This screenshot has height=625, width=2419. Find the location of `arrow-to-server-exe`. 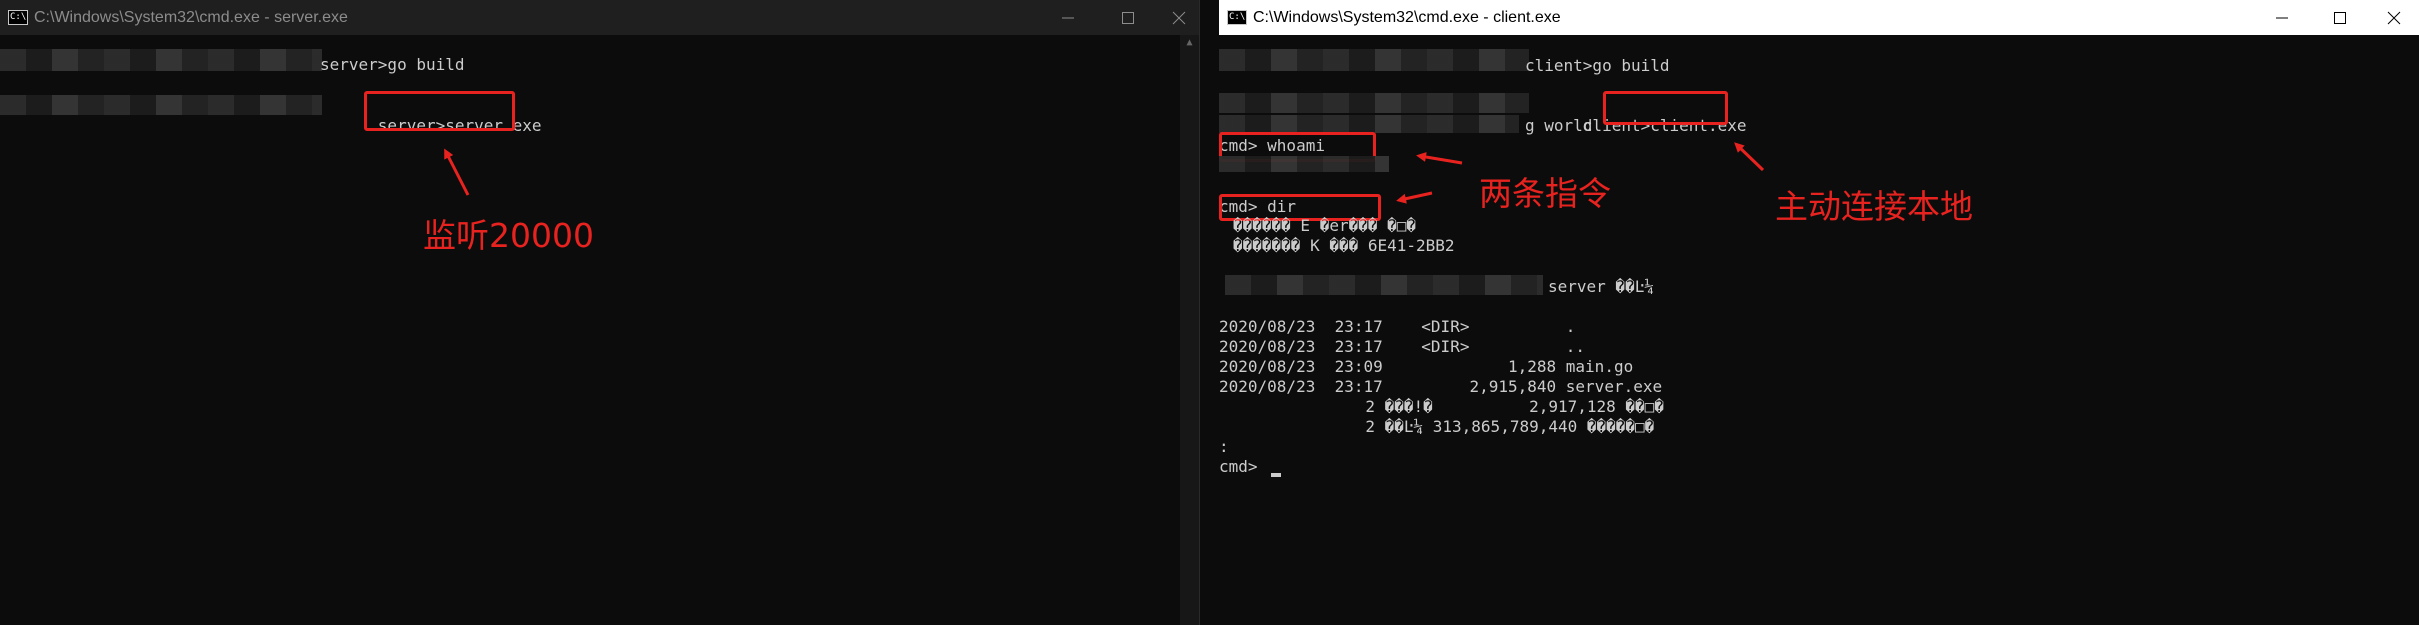

arrow-to-server-exe is located at coordinates (457, 172).